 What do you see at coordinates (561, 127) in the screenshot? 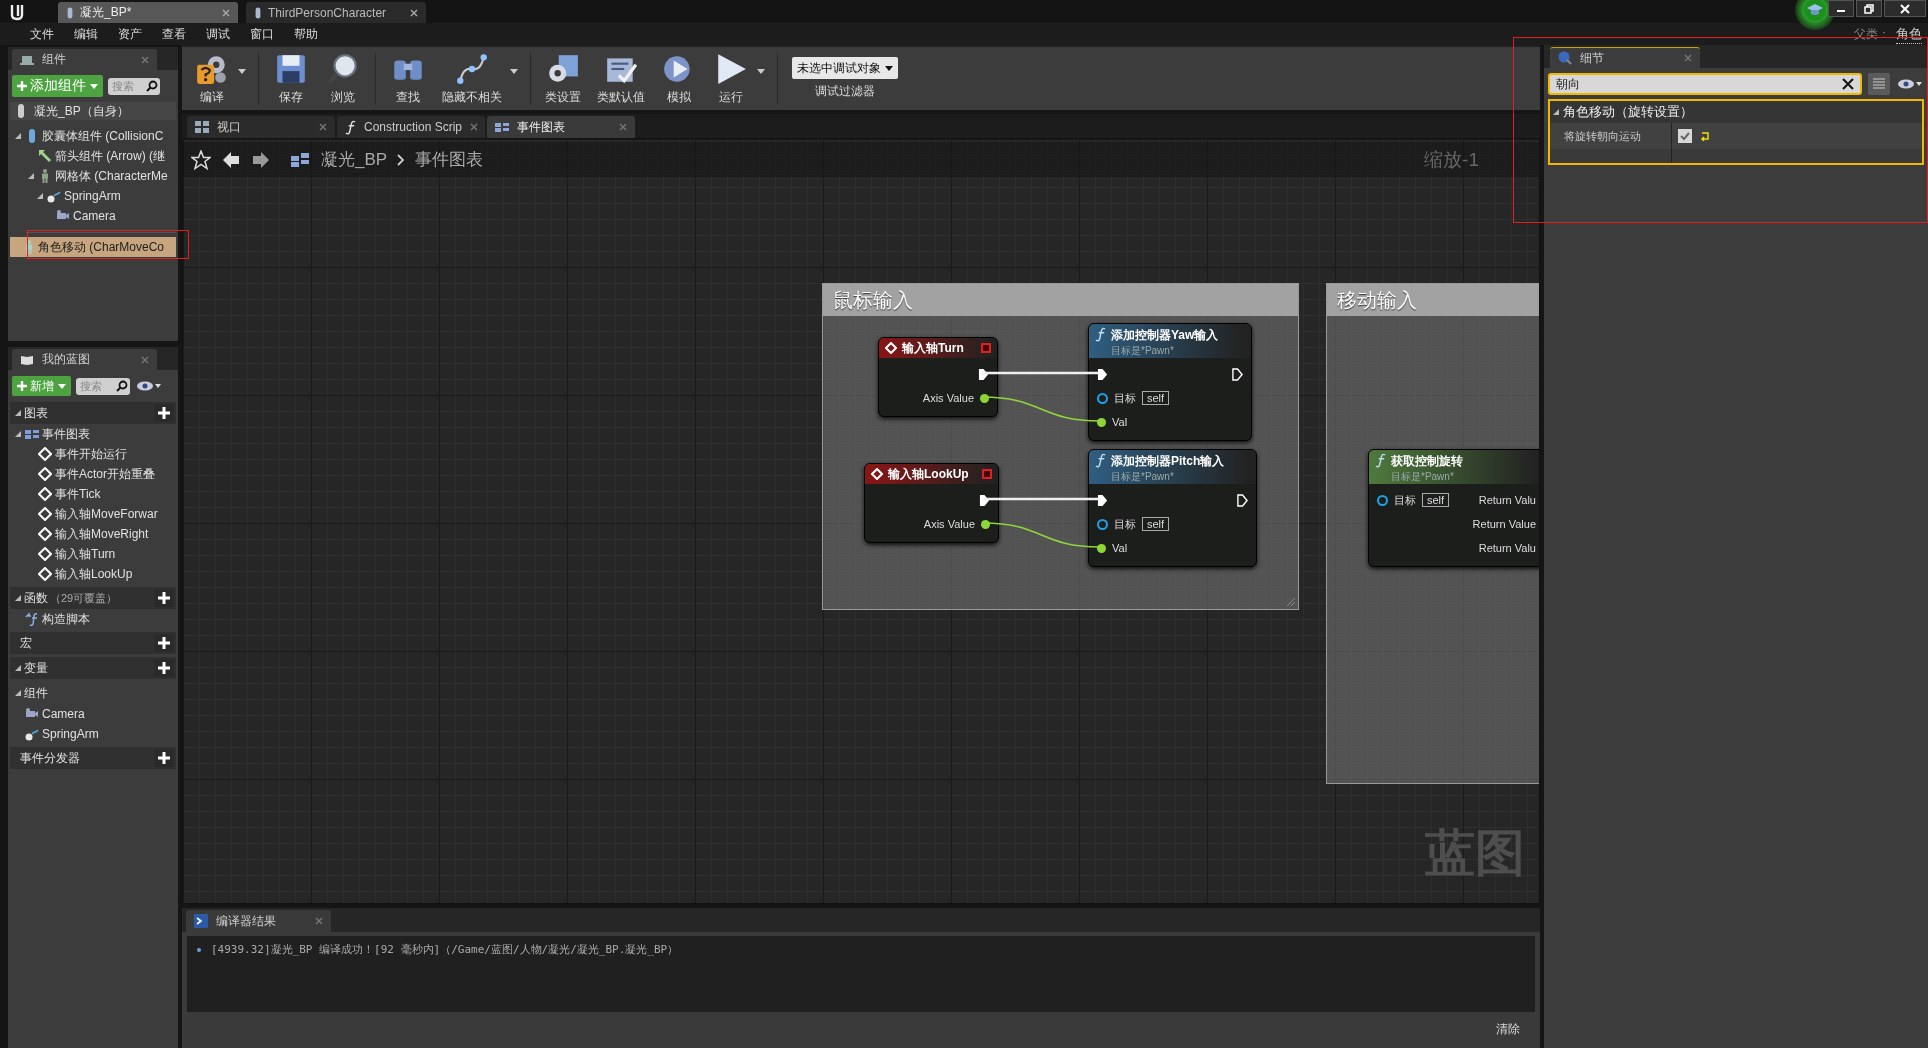
I see `editor-tab: 事件图表` at bounding box center [561, 127].